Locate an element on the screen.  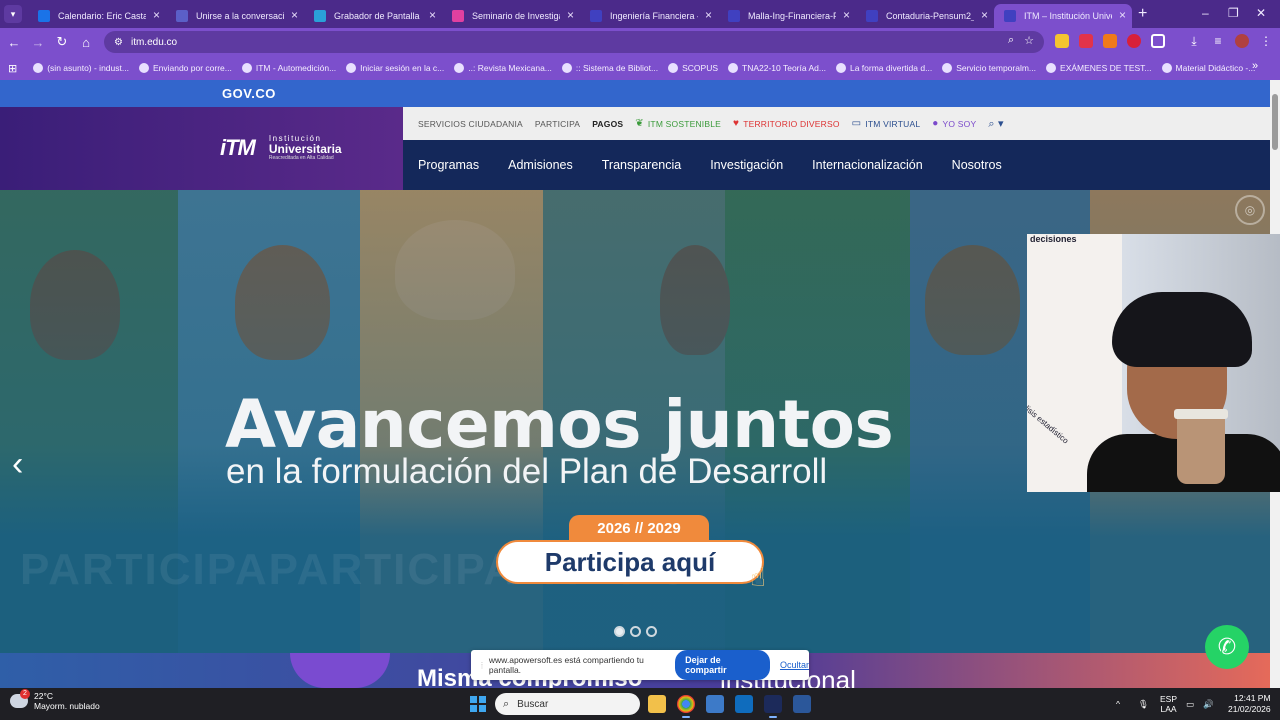
menu-icon: ⋮ is located at coordinates (1266, 41).